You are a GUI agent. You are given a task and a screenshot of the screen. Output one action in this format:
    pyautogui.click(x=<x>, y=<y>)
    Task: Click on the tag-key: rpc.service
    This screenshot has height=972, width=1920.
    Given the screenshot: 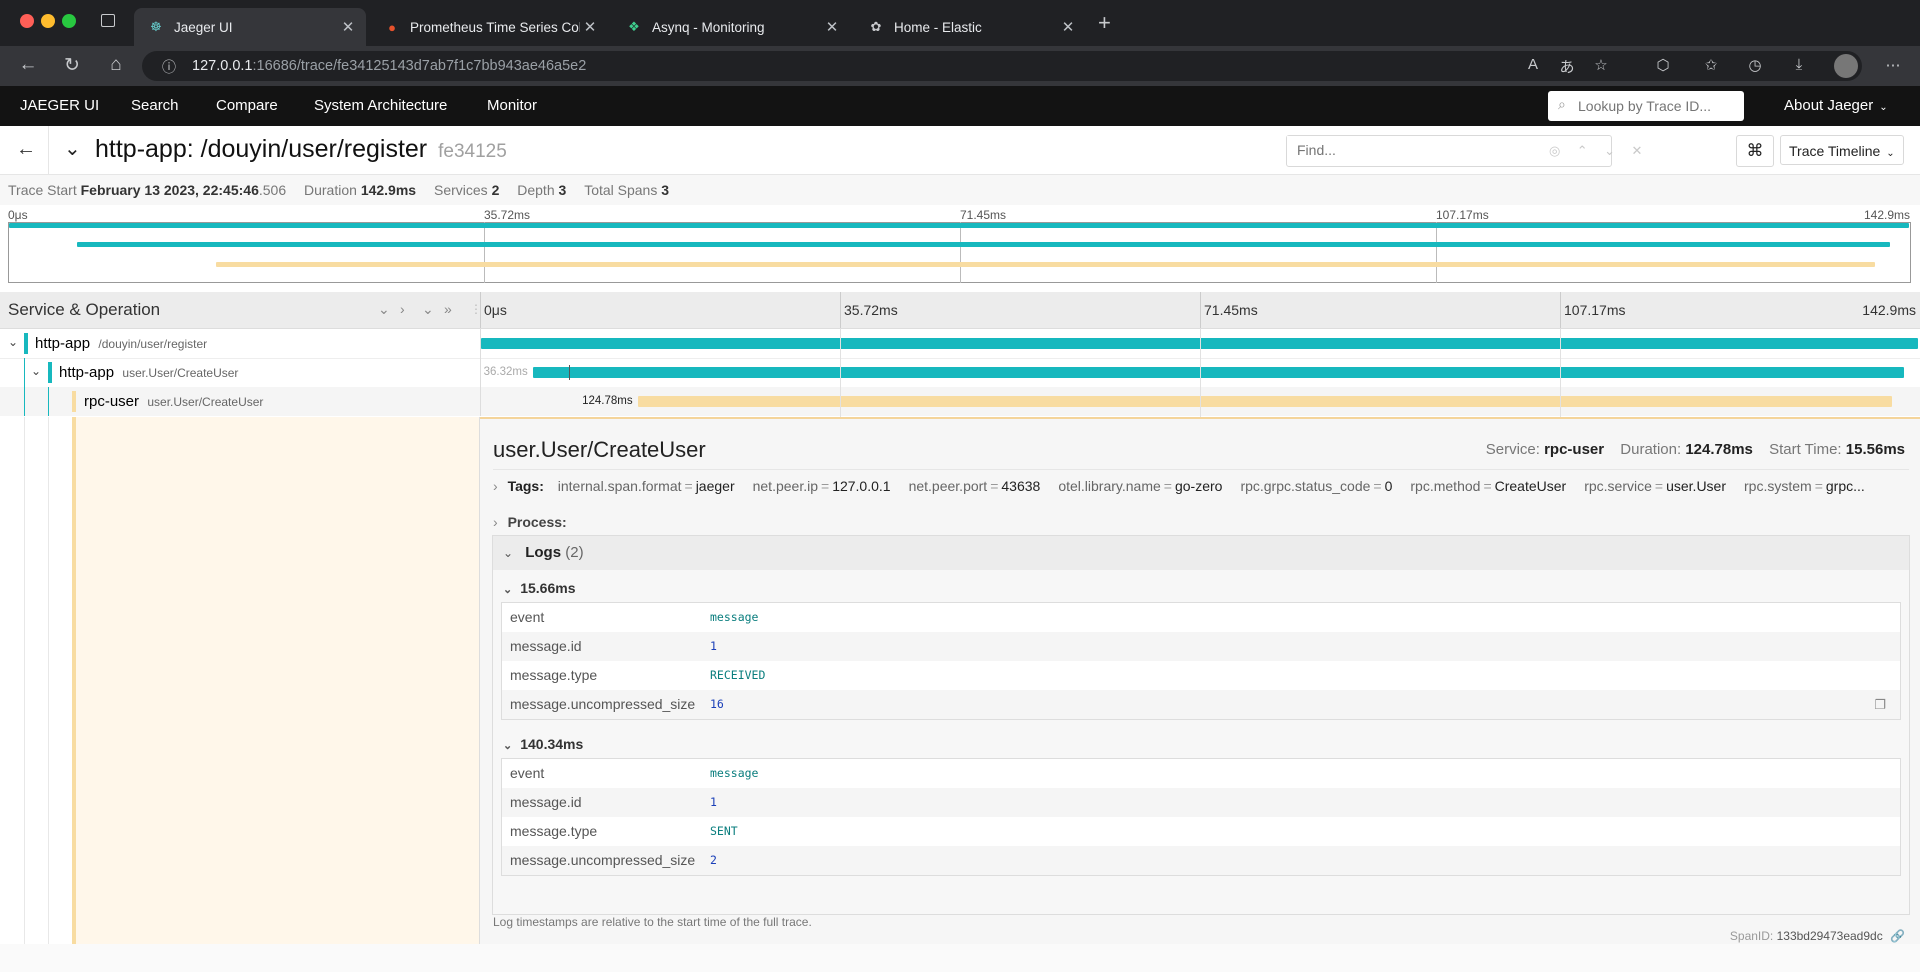 What is the action you would take?
    pyautogui.click(x=1618, y=486)
    